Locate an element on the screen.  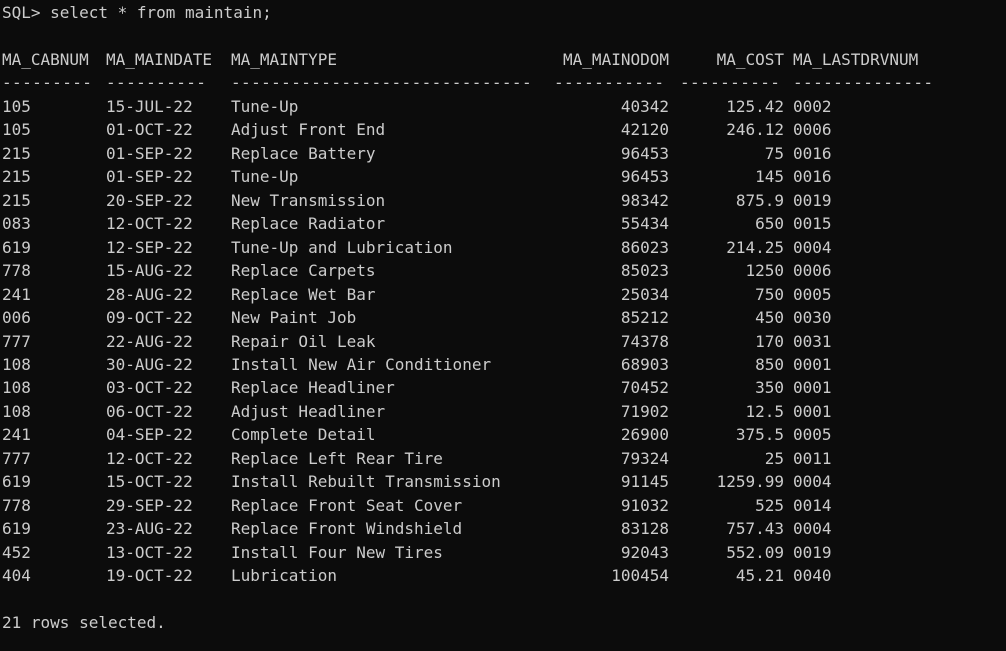
cabnum-cell: 452 is located at coordinates (16, 552).